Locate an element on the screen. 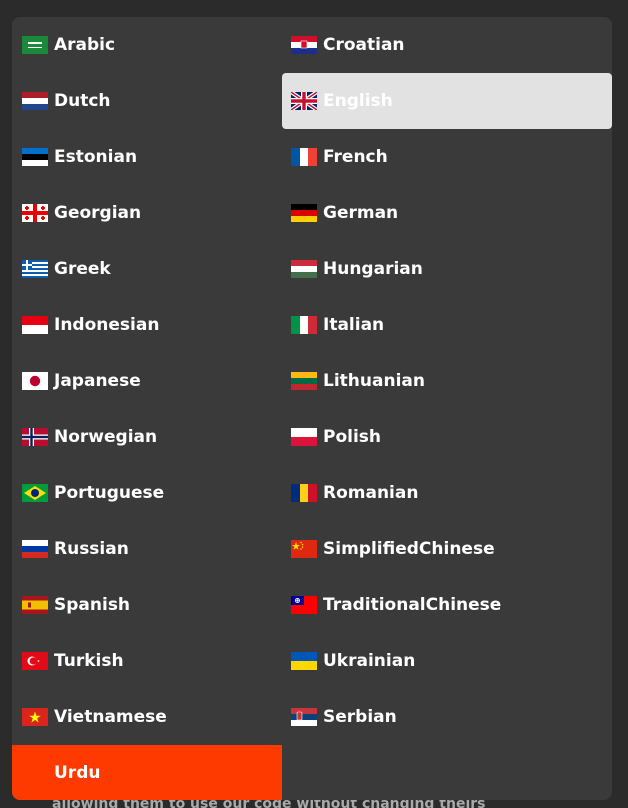  language-label: Norwegian is located at coordinates (106, 437).